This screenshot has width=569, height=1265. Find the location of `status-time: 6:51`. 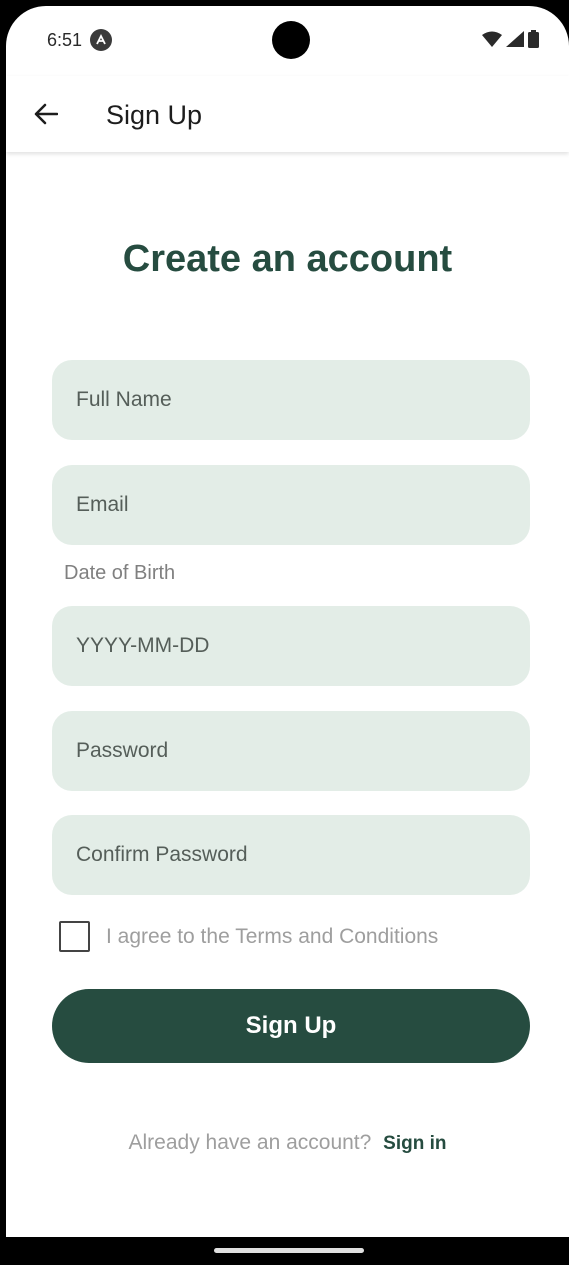

status-time: 6:51 is located at coordinates (65, 40).